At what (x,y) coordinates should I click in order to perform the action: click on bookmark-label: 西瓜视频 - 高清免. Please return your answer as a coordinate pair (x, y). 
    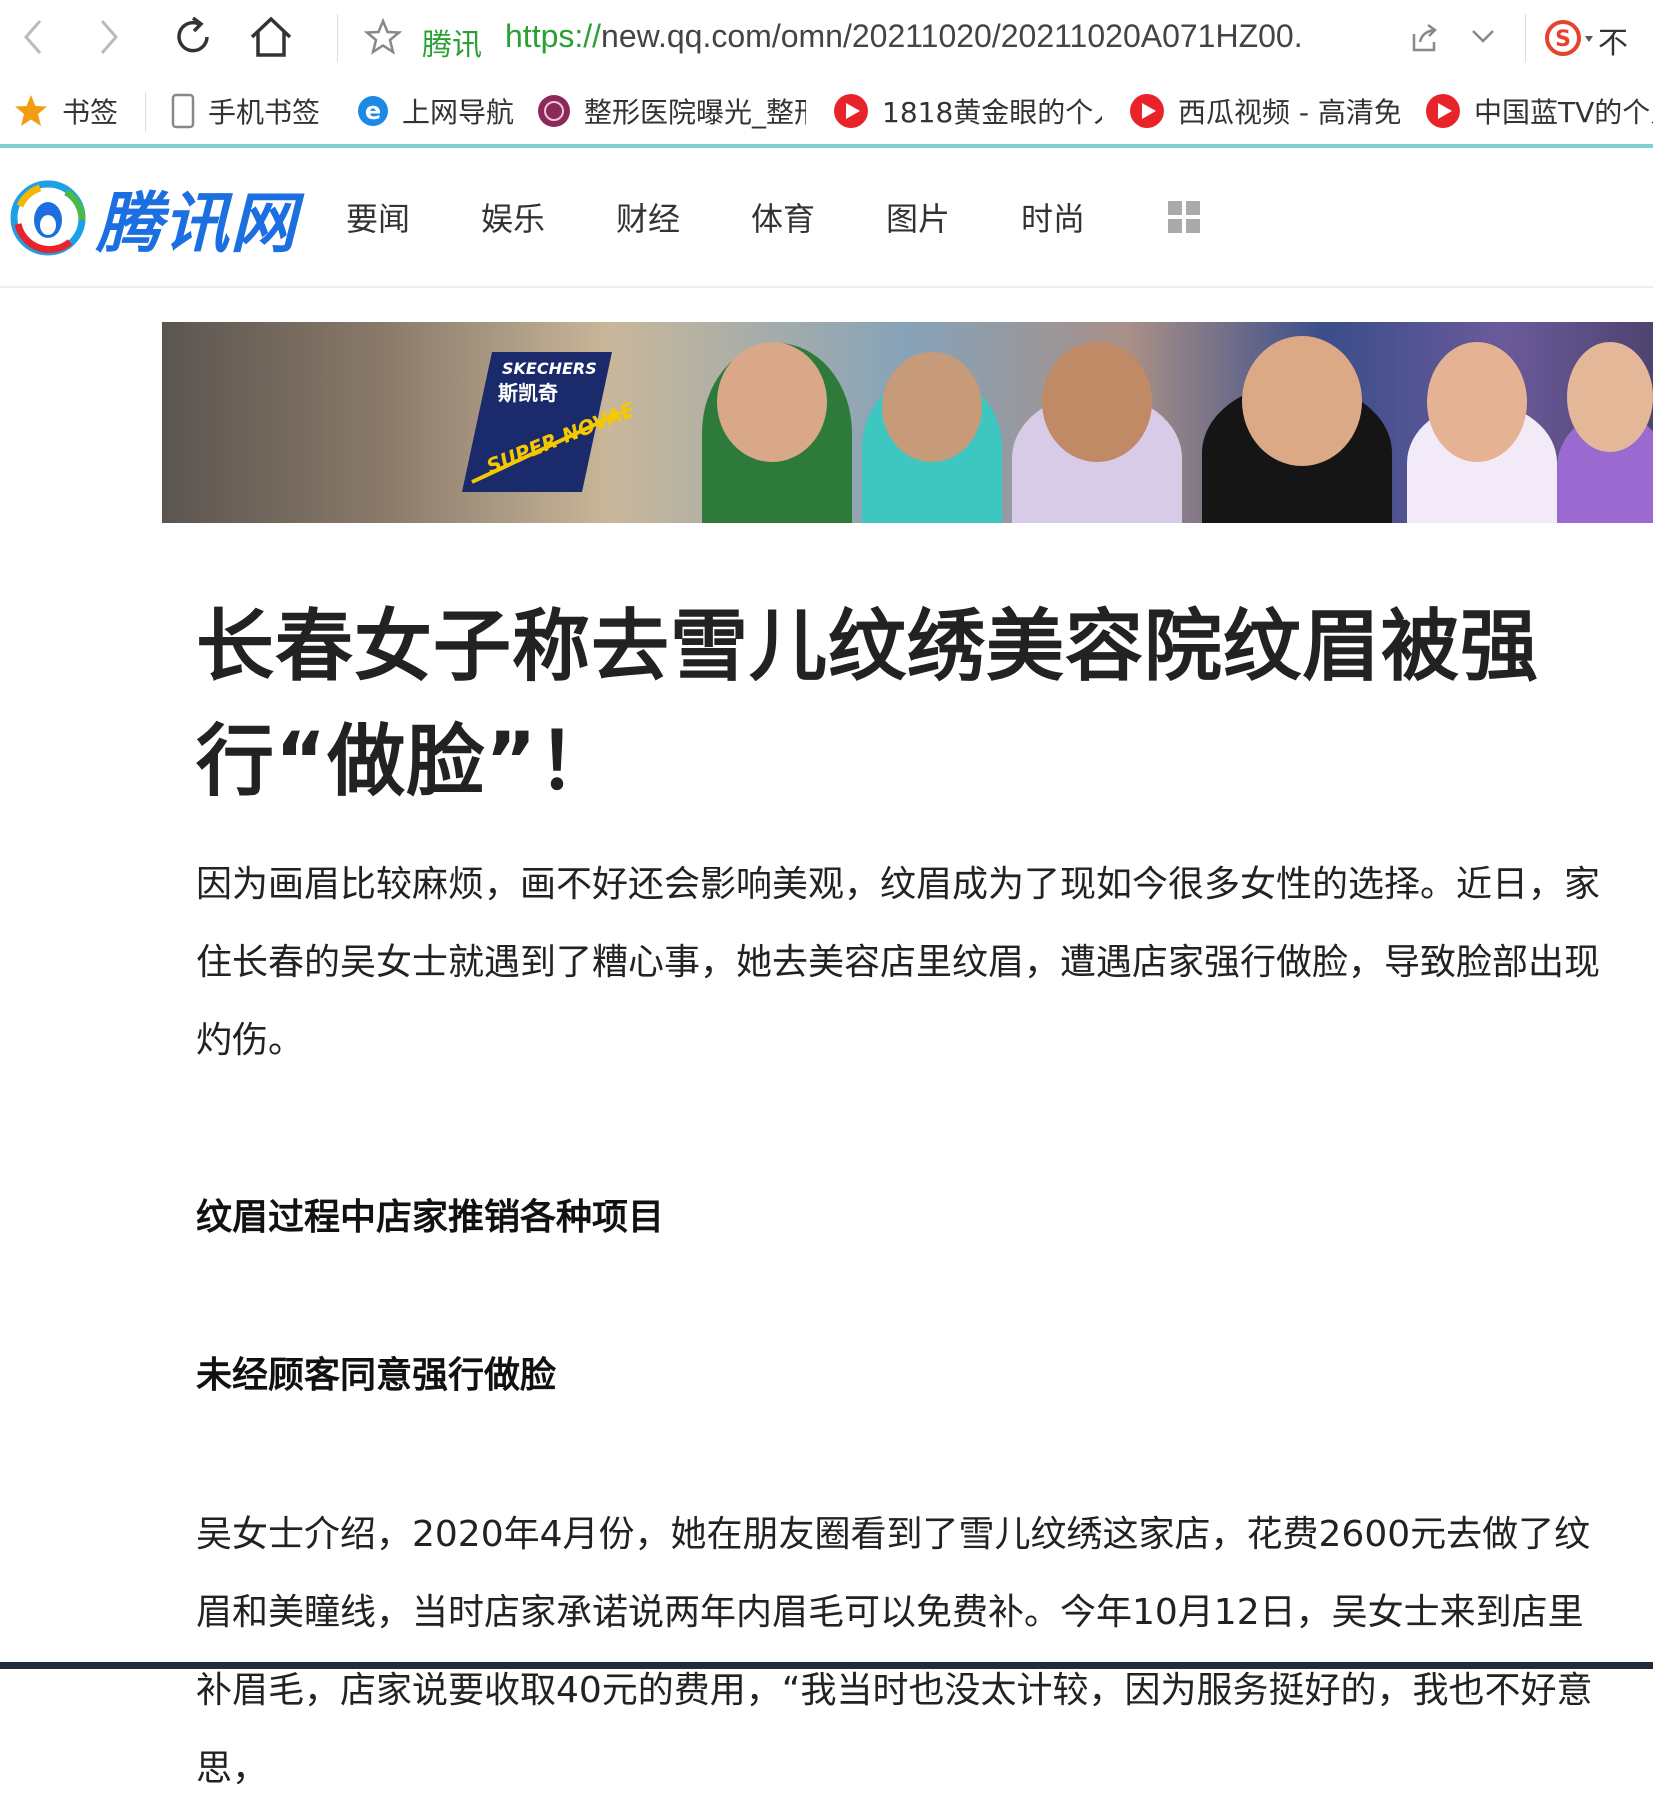
    Looking at the image, I should click on (1289, 112).